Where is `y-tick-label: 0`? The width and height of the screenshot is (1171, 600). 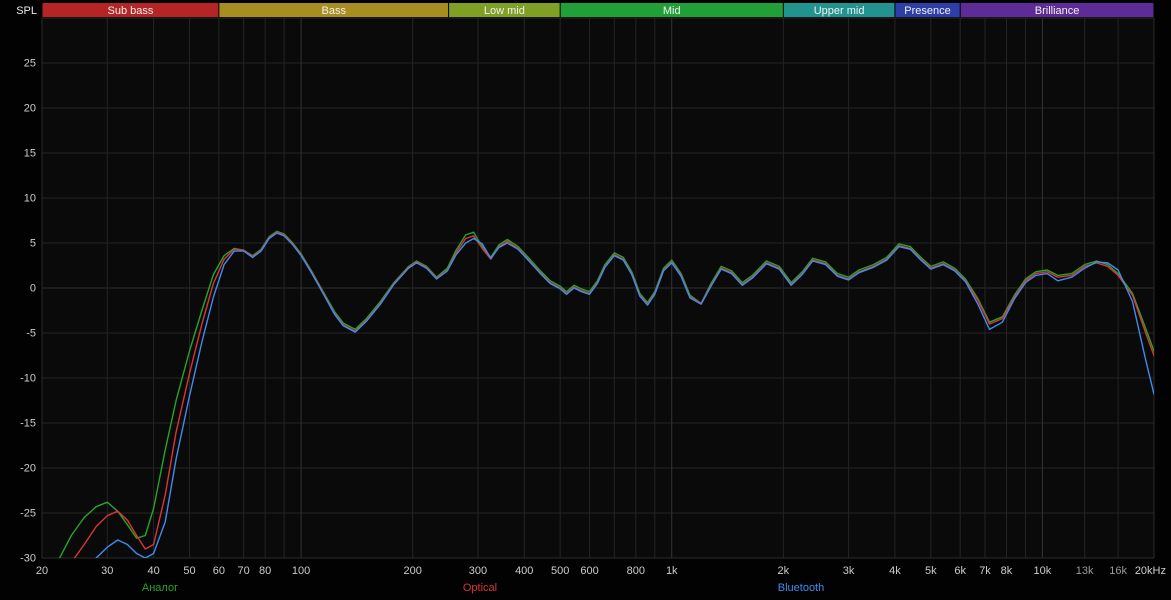 y-tick-label: 0 is located at coordinates (33, 289).